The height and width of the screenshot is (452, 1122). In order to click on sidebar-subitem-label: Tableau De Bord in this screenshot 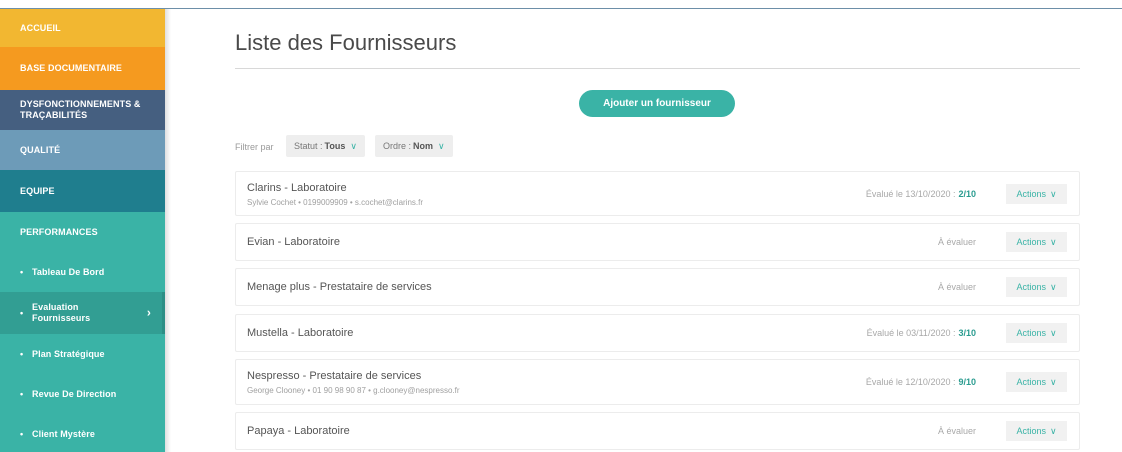, I will do `click(68, 271)`.